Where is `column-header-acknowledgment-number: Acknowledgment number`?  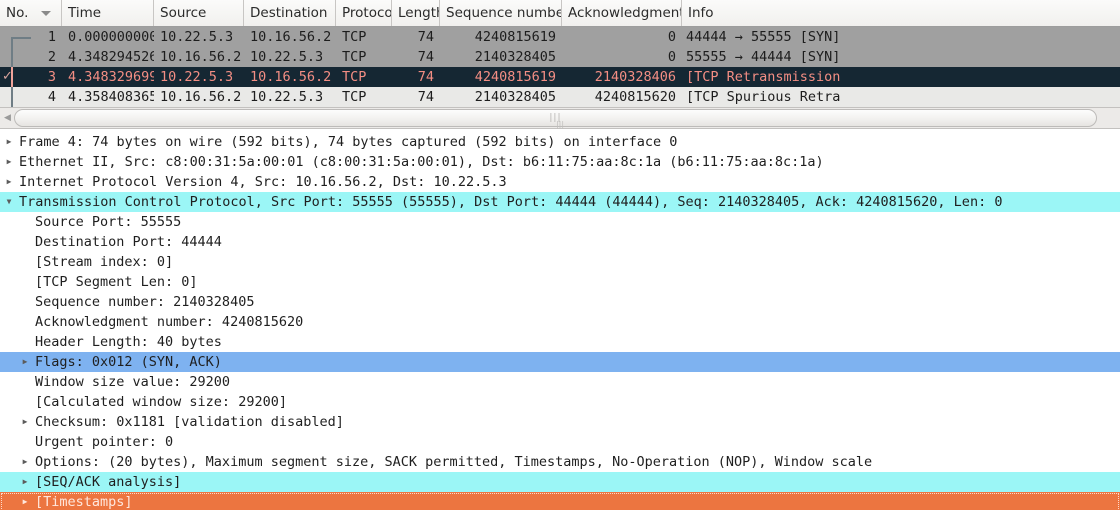 column-header-acknowledgment-number: Acknowledgment number is located at coordinates (622, 13).